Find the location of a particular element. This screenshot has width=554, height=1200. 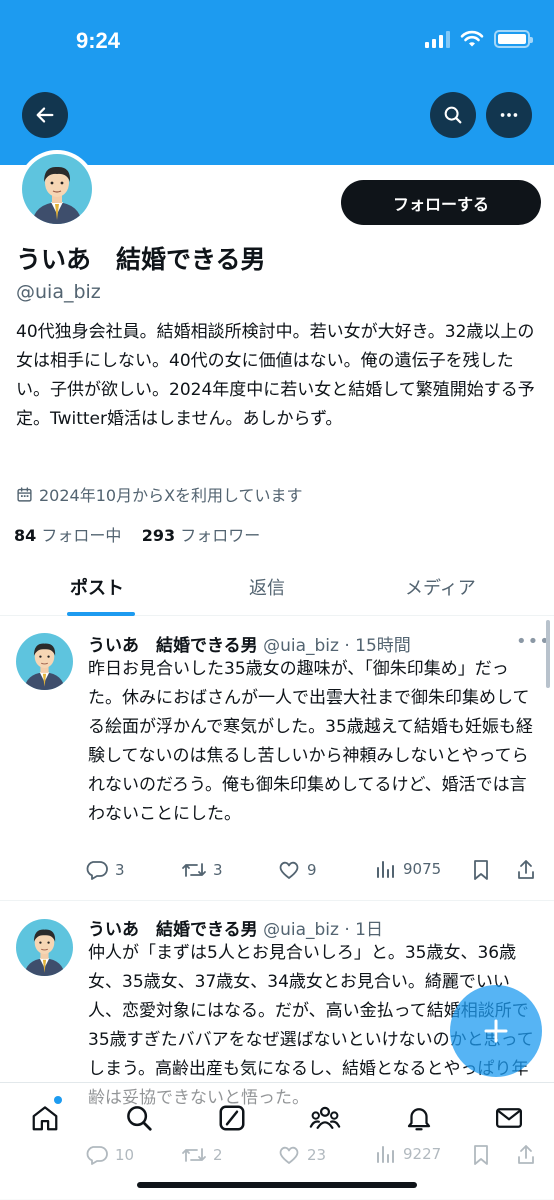

tab-replies: 返信 is located at coordinates (267, 587).